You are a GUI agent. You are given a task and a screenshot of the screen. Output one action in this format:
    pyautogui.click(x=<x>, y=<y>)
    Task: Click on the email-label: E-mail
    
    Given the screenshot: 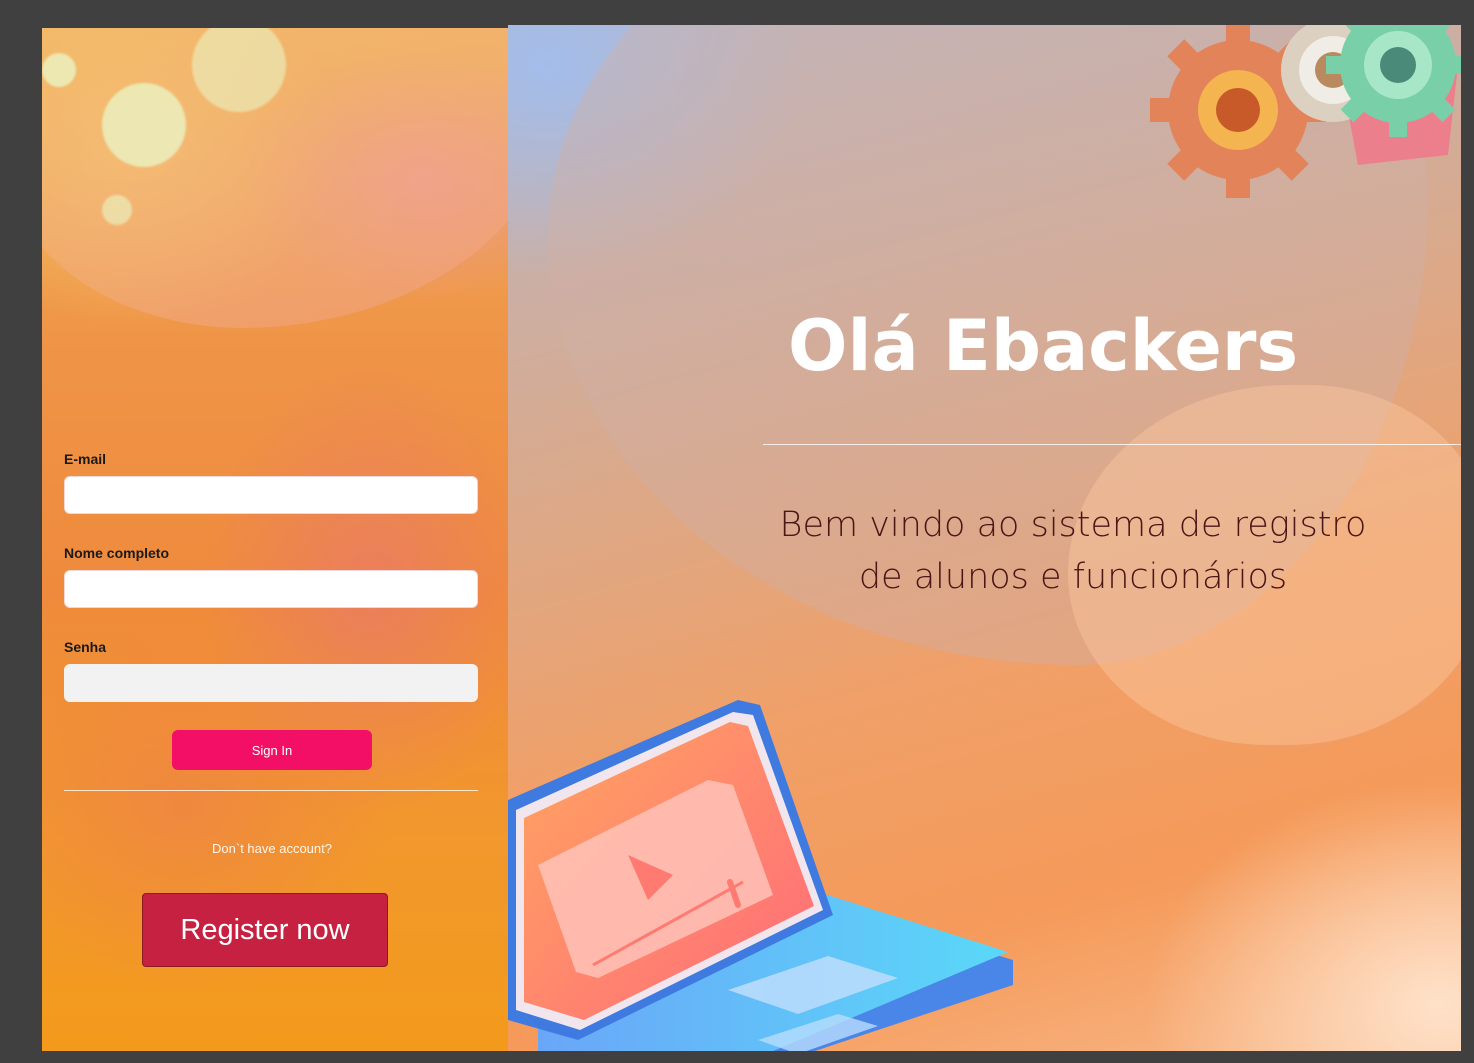 What is the action you would take?
    pyautogui.click(x=85, y=459)
    